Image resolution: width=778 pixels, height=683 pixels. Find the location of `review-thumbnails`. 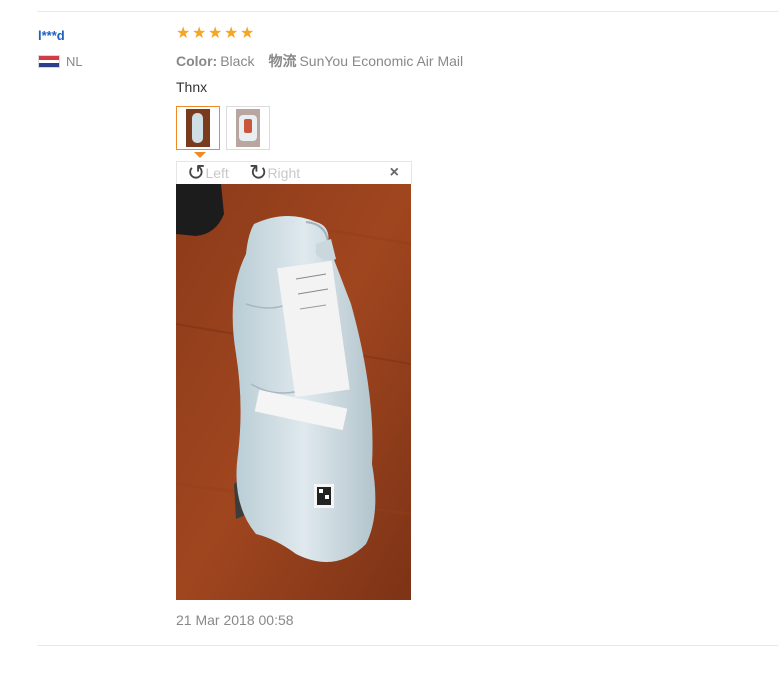

review-thumbnails is located at coordinates (226, 128).